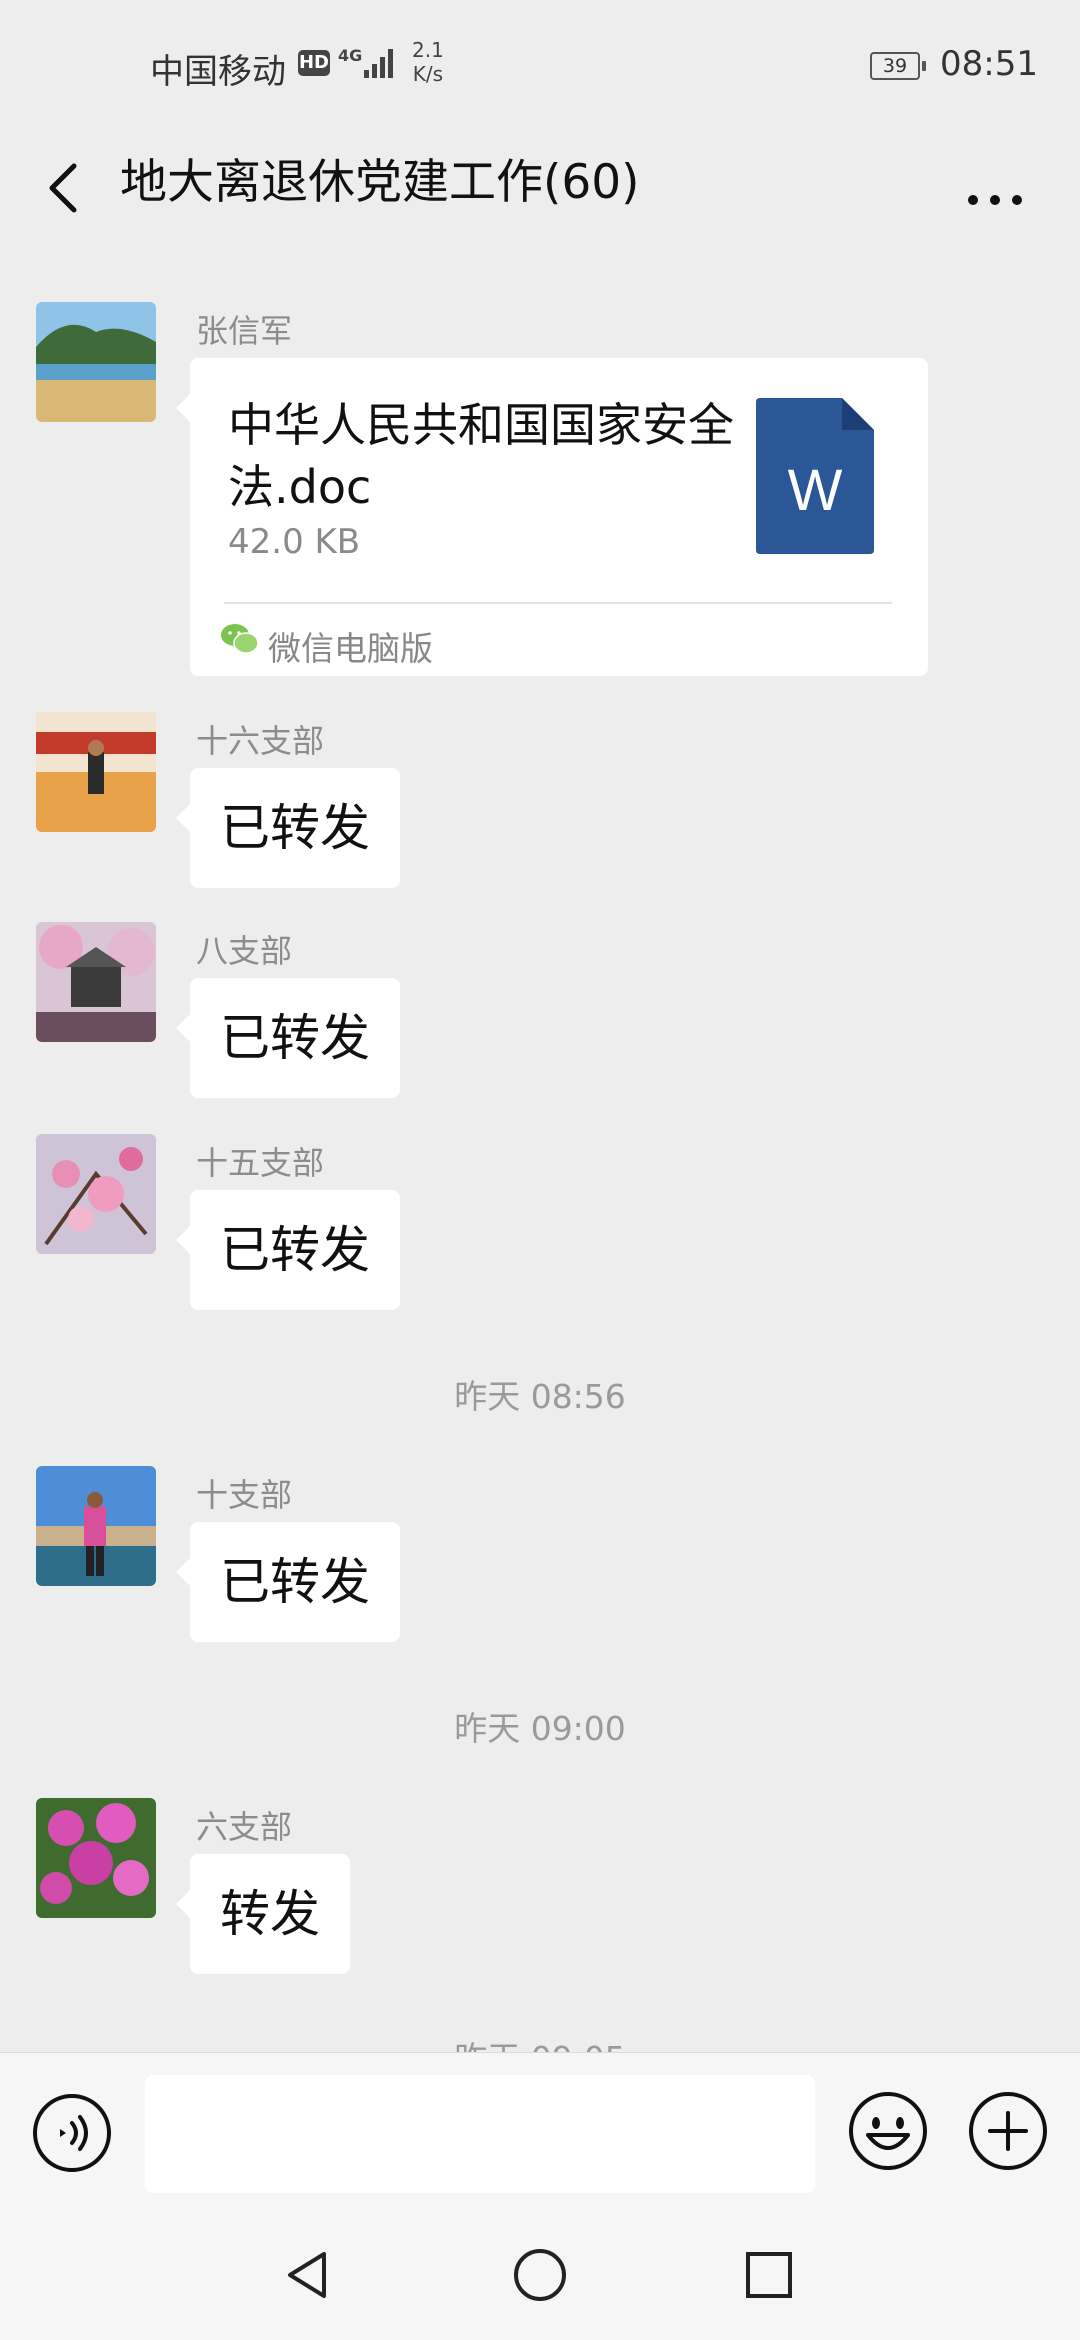 Image resolution: width=1080 pixels, height=2340 pixels. I want to click on speed-value: 2.1, so click(428, 50).